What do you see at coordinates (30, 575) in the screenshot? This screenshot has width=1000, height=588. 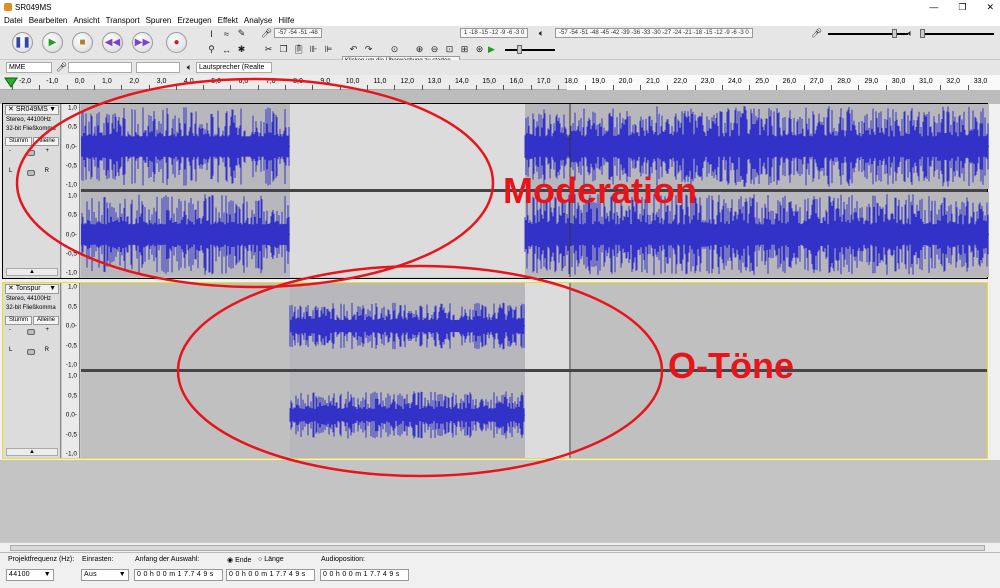 I see `project-rate-select: 44100 ▼` at bounding box center [30, 575].